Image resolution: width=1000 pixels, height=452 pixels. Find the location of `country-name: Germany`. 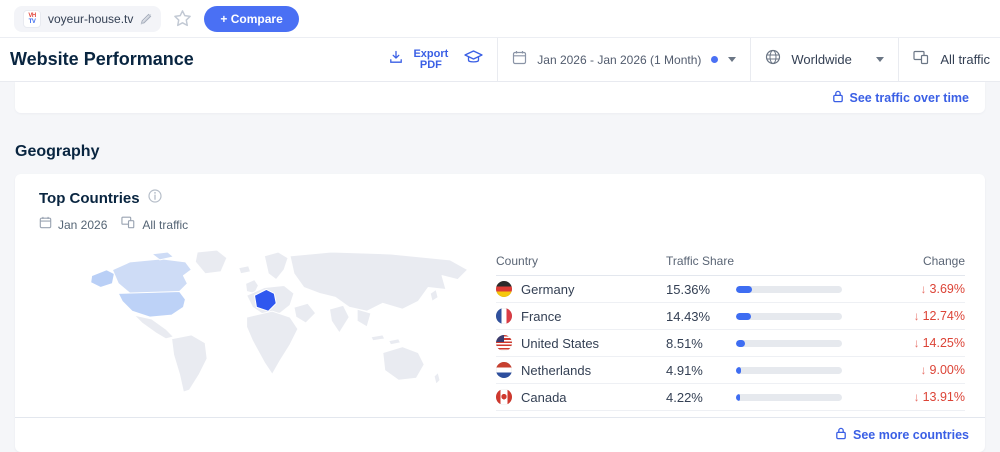

country-name: Germany is located at coordinates (548, 289).